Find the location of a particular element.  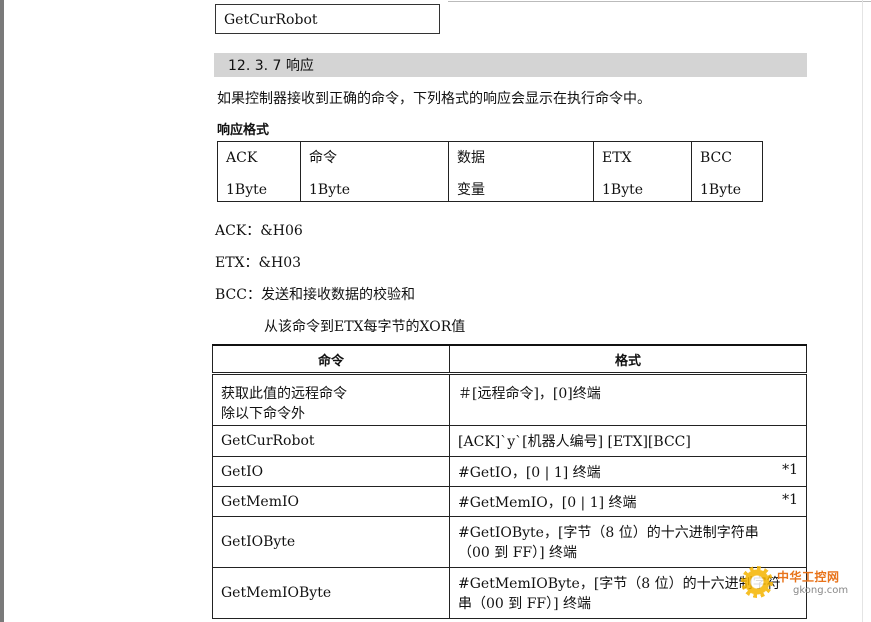

format-line-with-note: #GetIO，[0 | 1] 终端 *1 is located at coordinates (628, 472).